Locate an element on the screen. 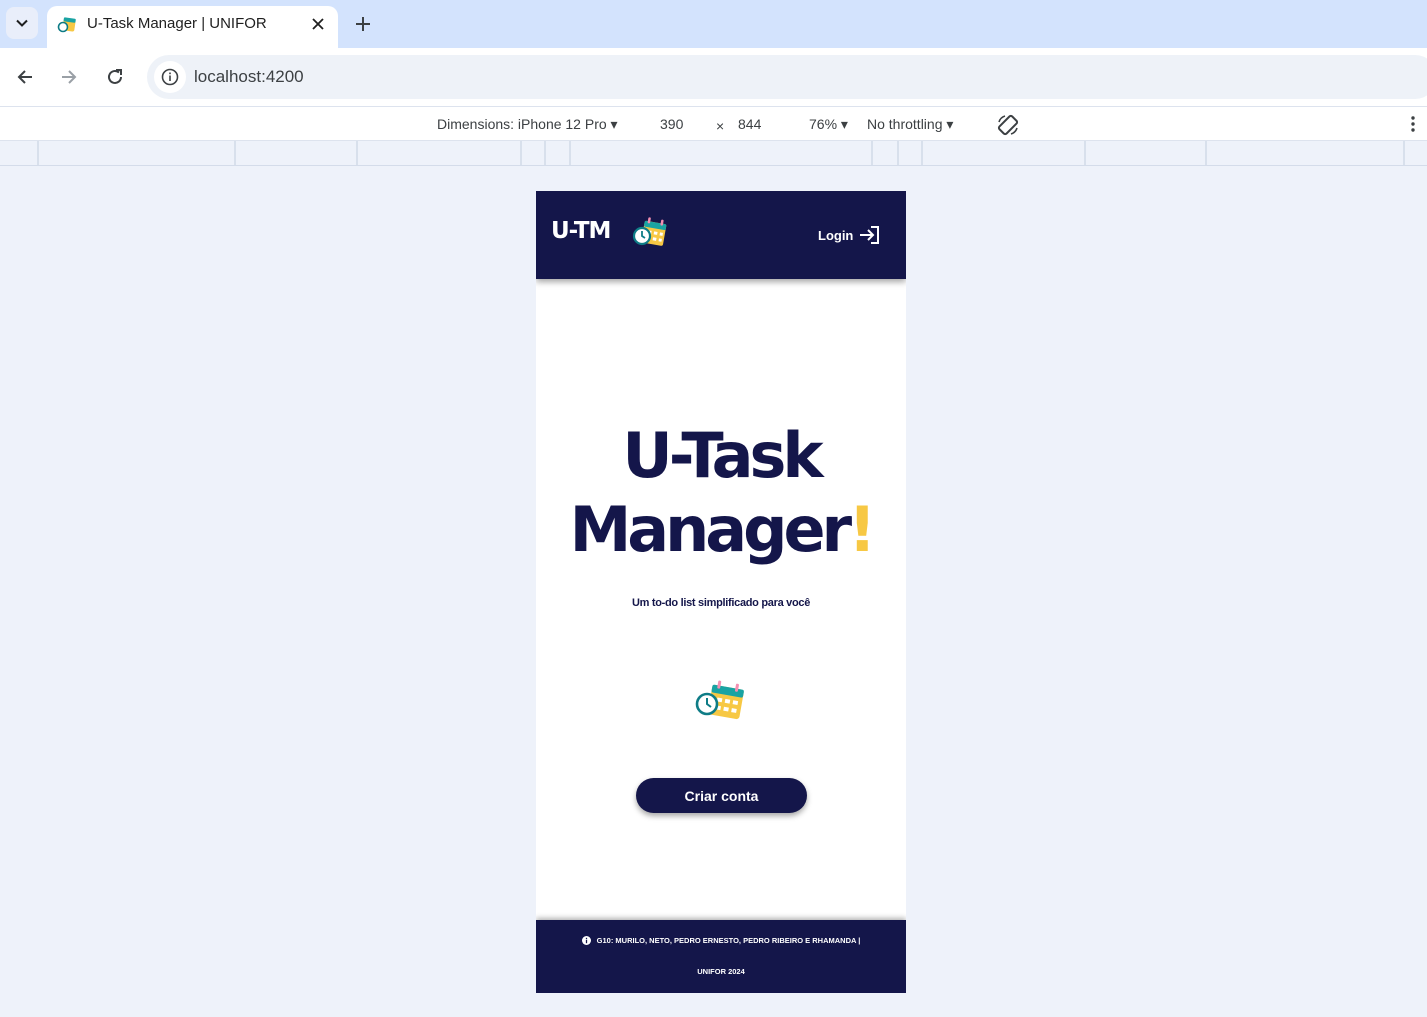 This screenshot has height=1017, width=1427. login-label: Login is located at coordinates (836, 235).